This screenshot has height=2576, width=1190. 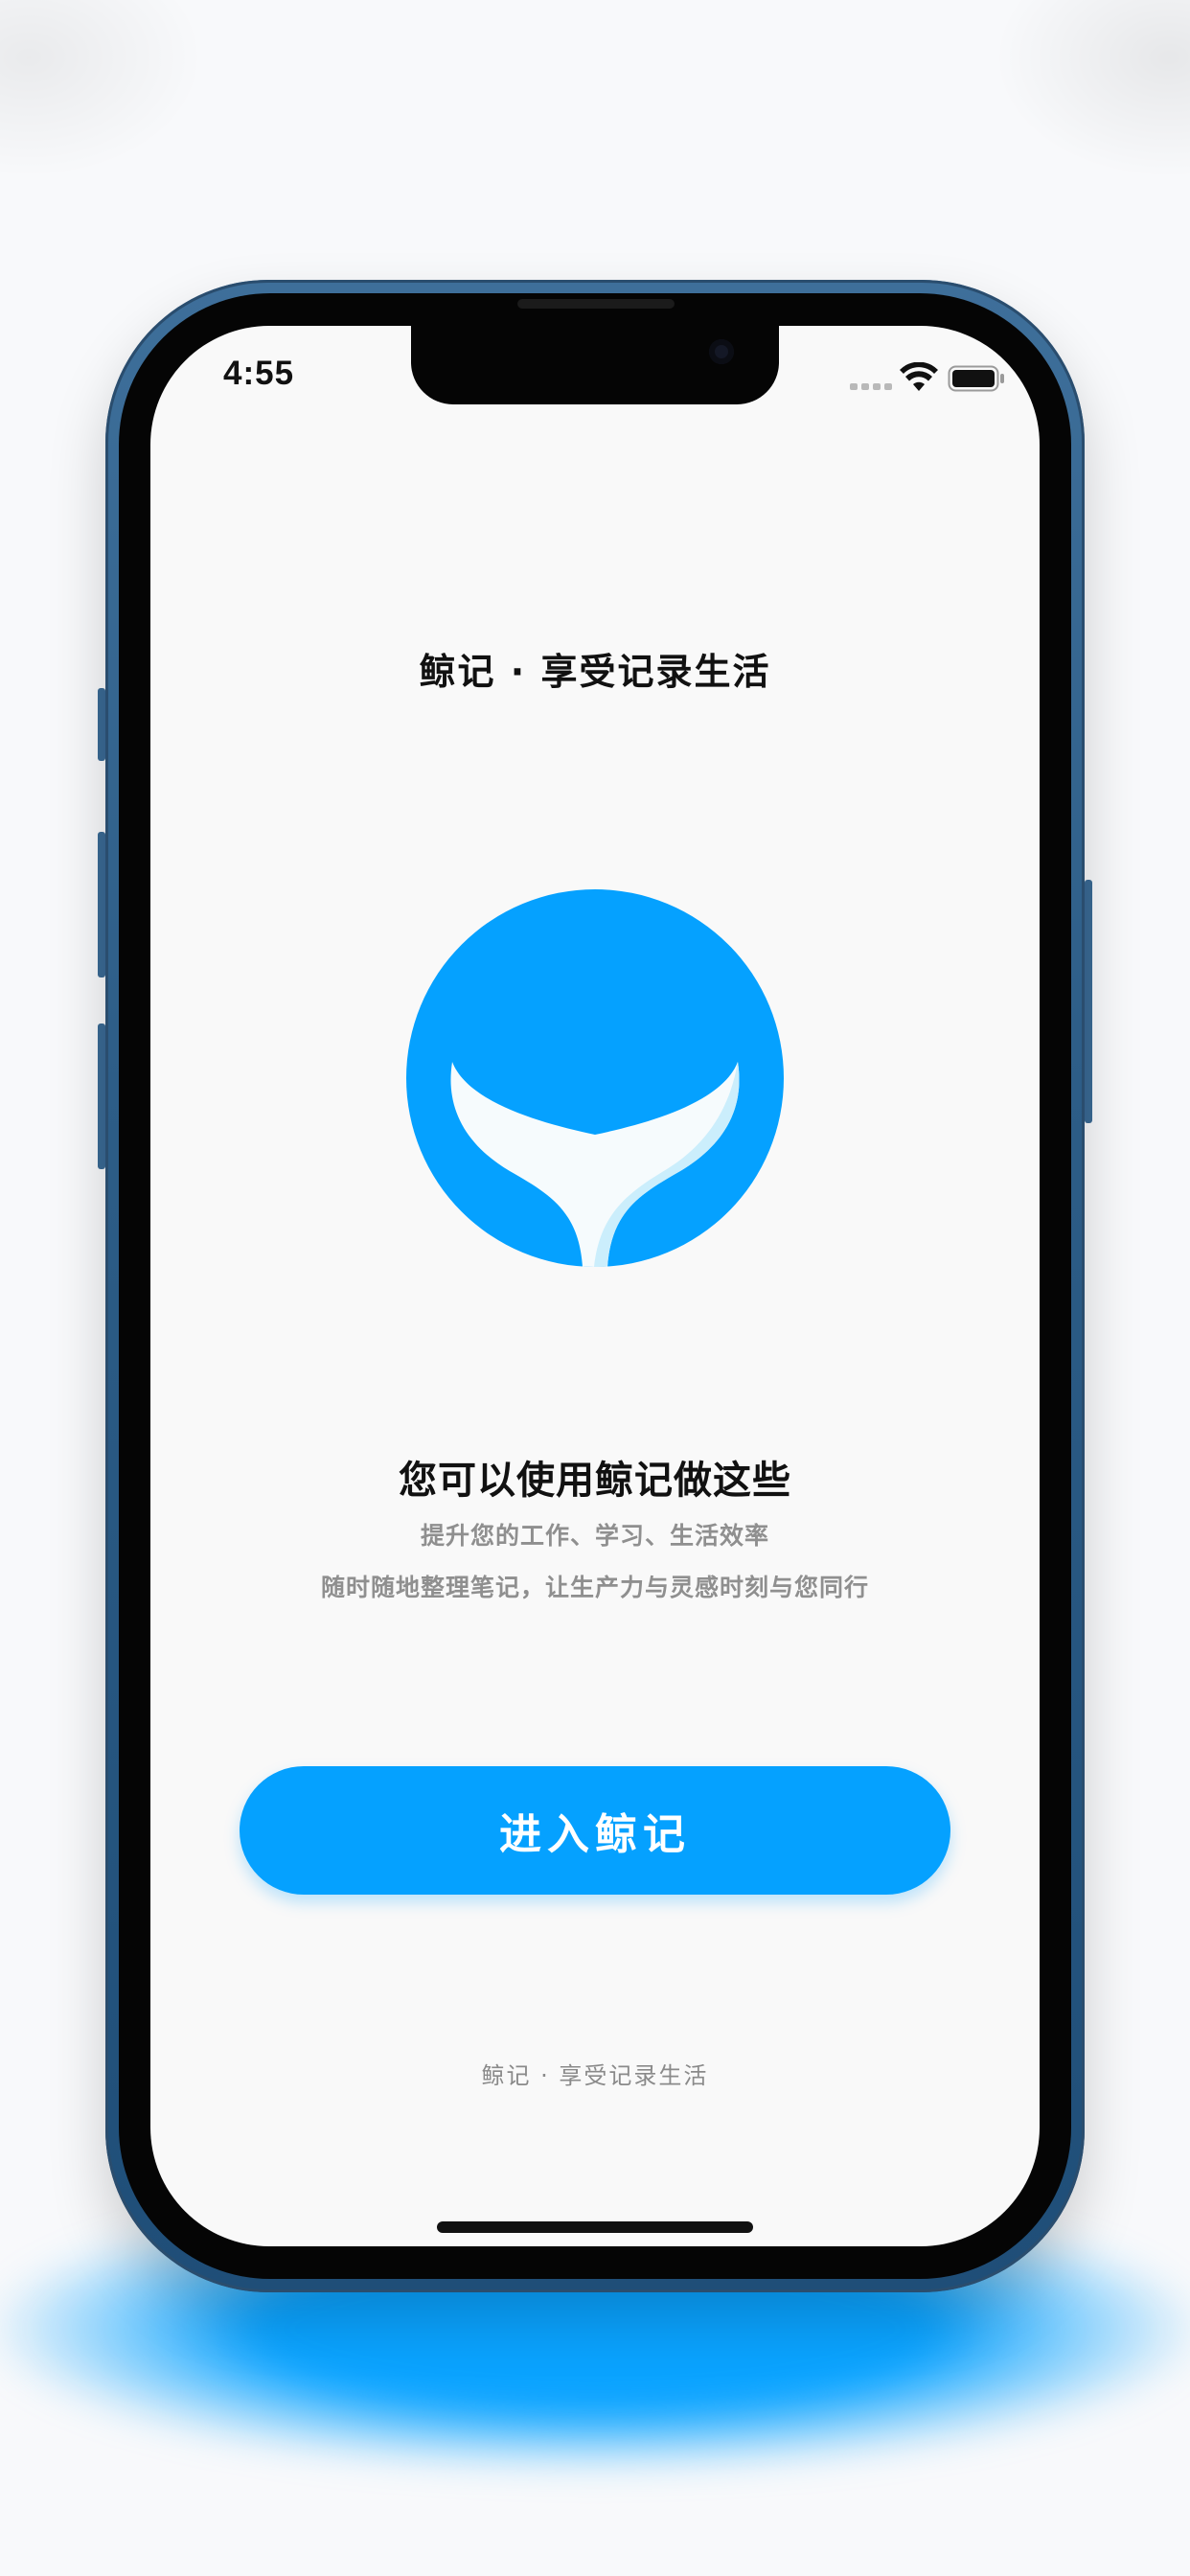 I want to click on speaker-grille, so click(x=596, y=304).